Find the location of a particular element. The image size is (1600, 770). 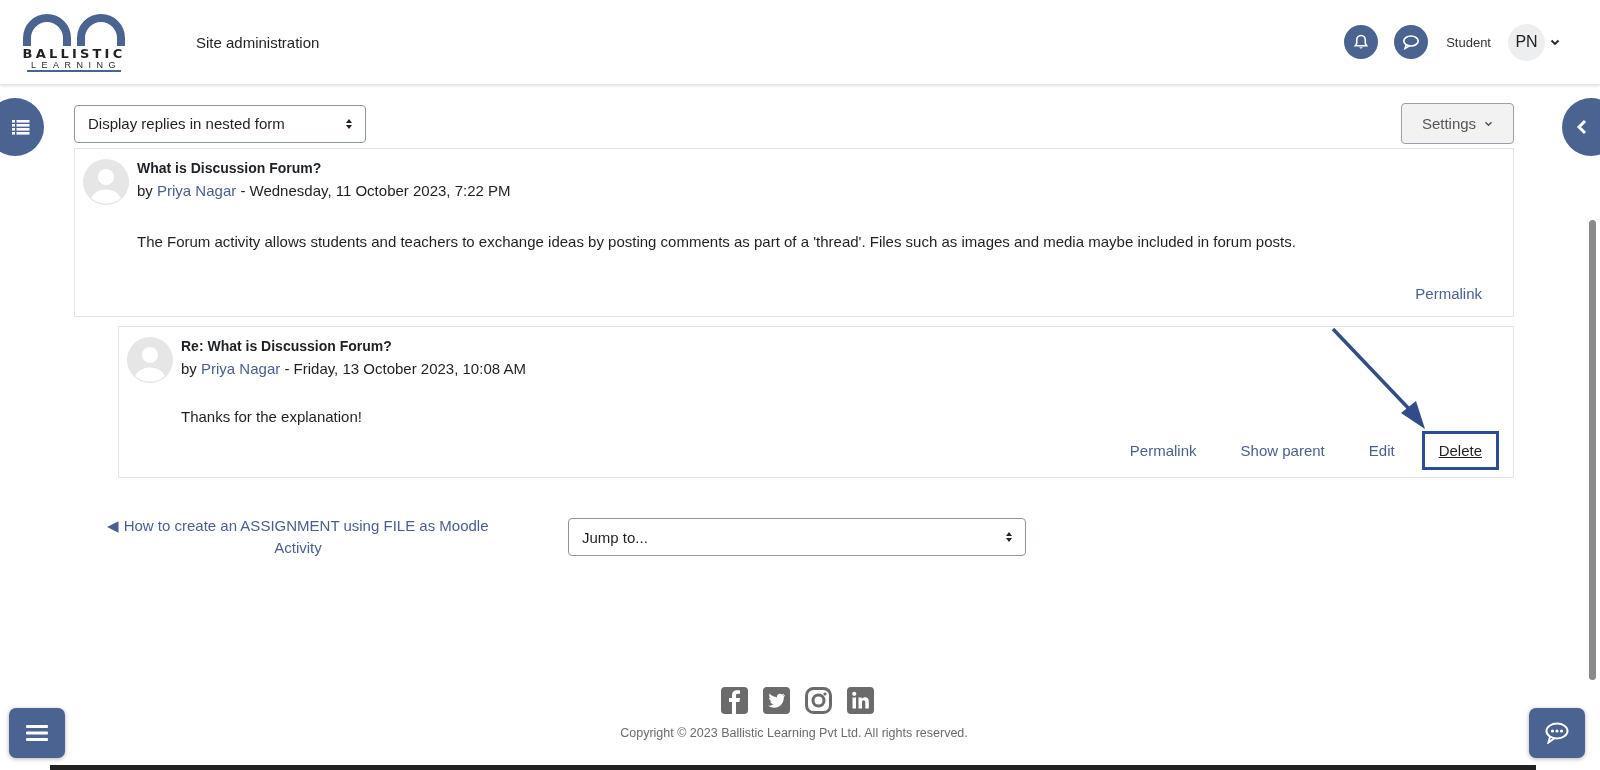

post-action-link: Delete is located at coordinates (1460, 450).